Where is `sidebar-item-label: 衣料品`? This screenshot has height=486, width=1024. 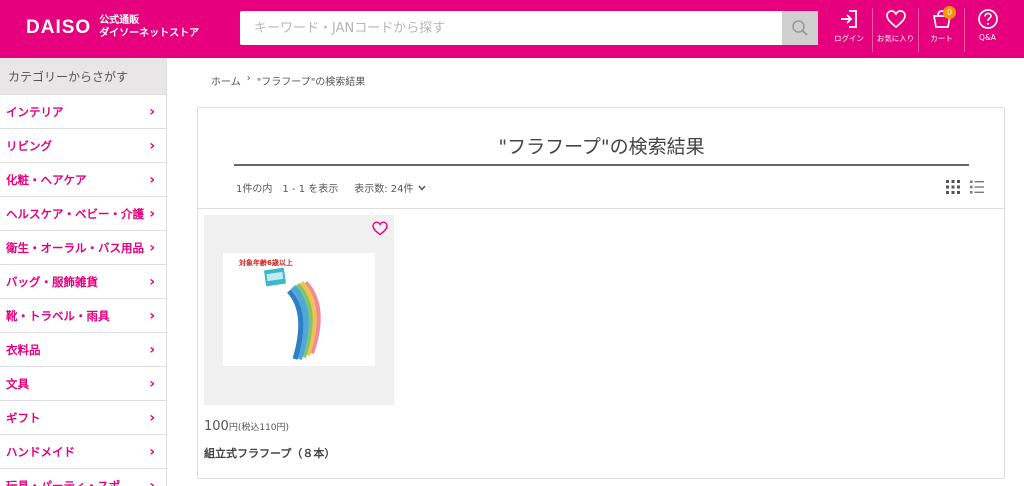 sidebar-item-label: 衣料品 is located at coordinates (23, 349).